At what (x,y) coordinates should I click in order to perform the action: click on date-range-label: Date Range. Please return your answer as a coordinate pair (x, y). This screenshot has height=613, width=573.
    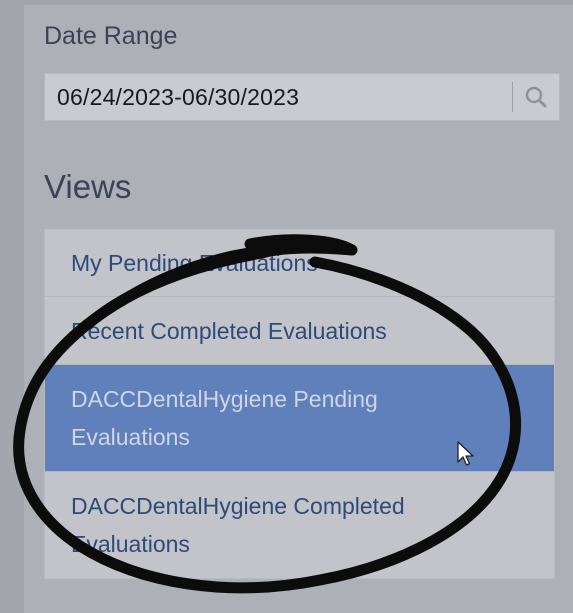
    Looking at the image, I should click on (111, 36).